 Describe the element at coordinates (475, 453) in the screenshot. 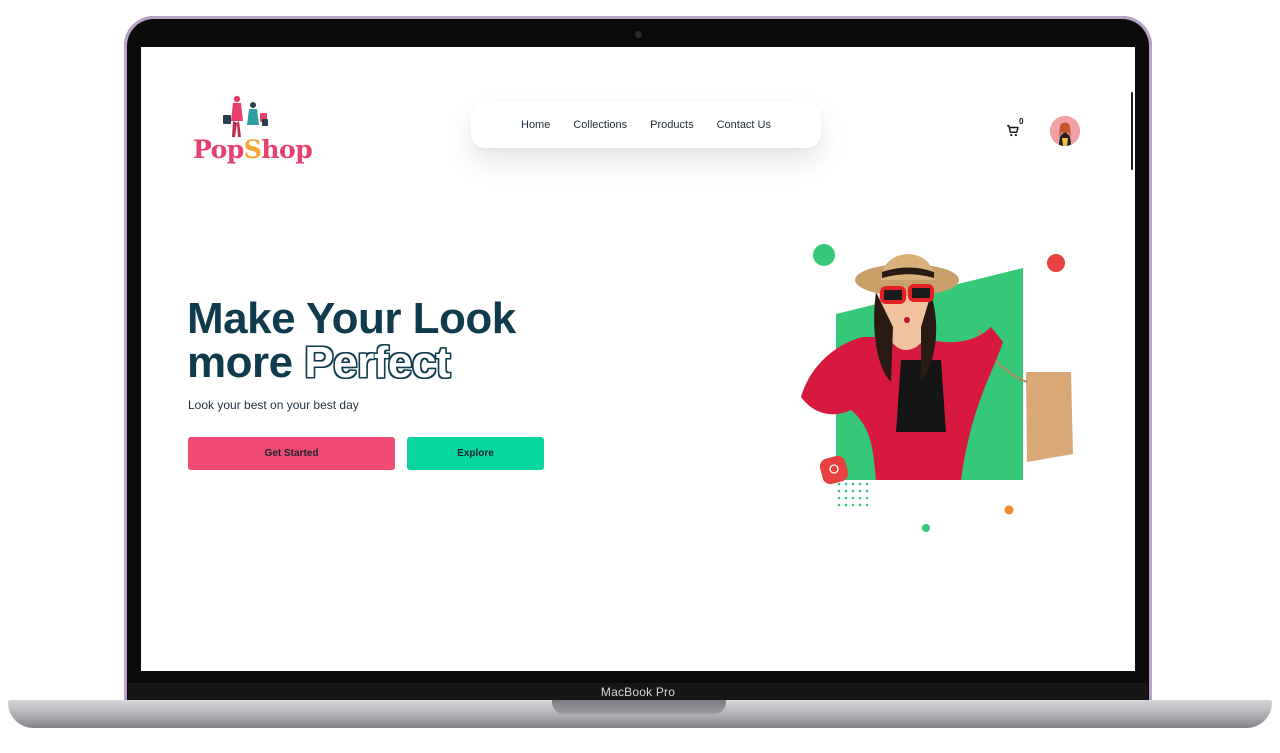

I see `explore-button: Explore` at that location.